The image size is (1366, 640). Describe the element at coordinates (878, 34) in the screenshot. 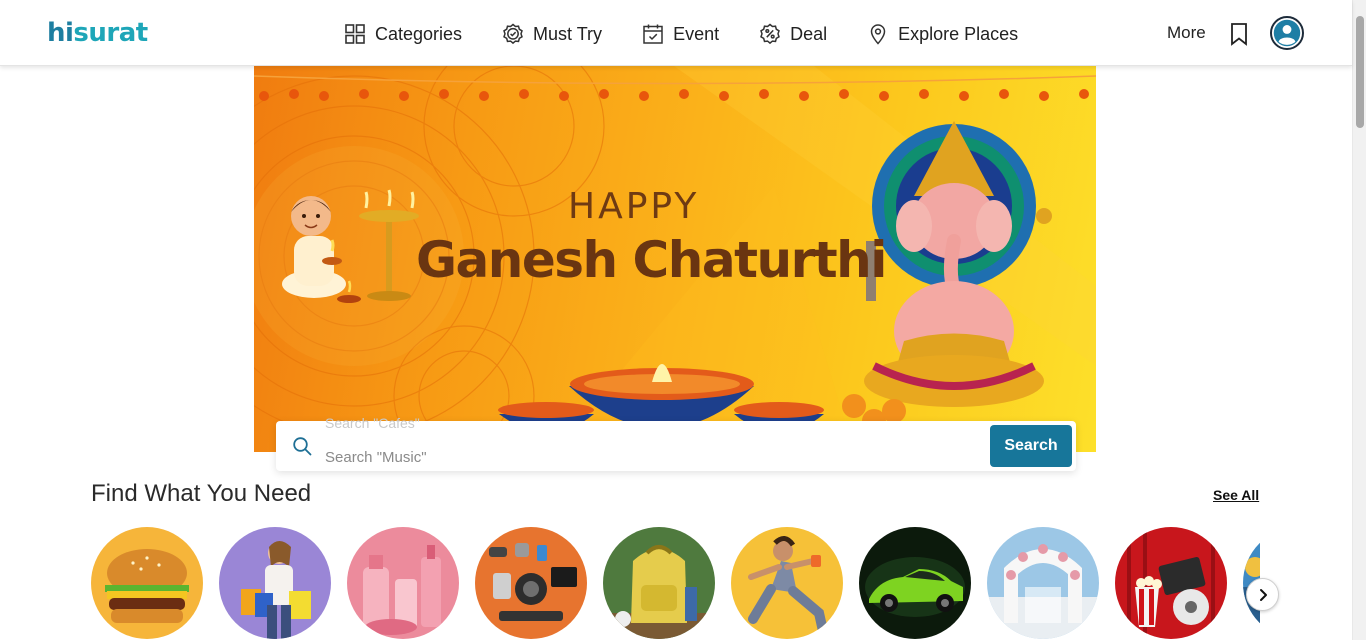

I see `map-pin-icon` at that location.